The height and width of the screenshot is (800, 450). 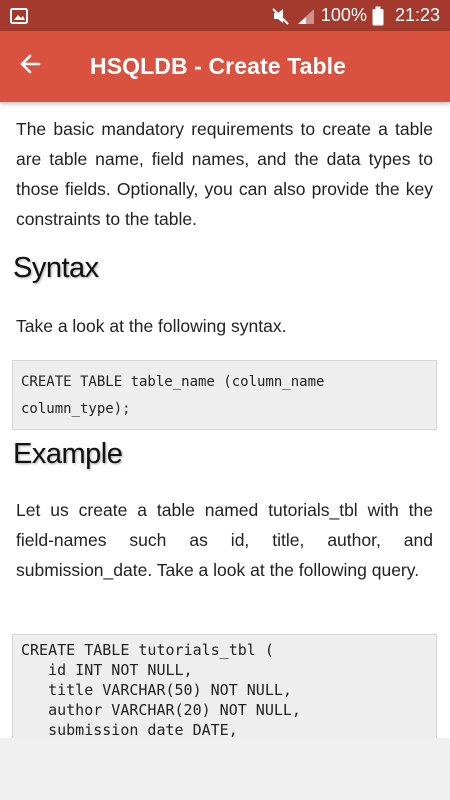 I want to click on app-bar: HSQLDB - Create Table, so click(x=225, y=66).